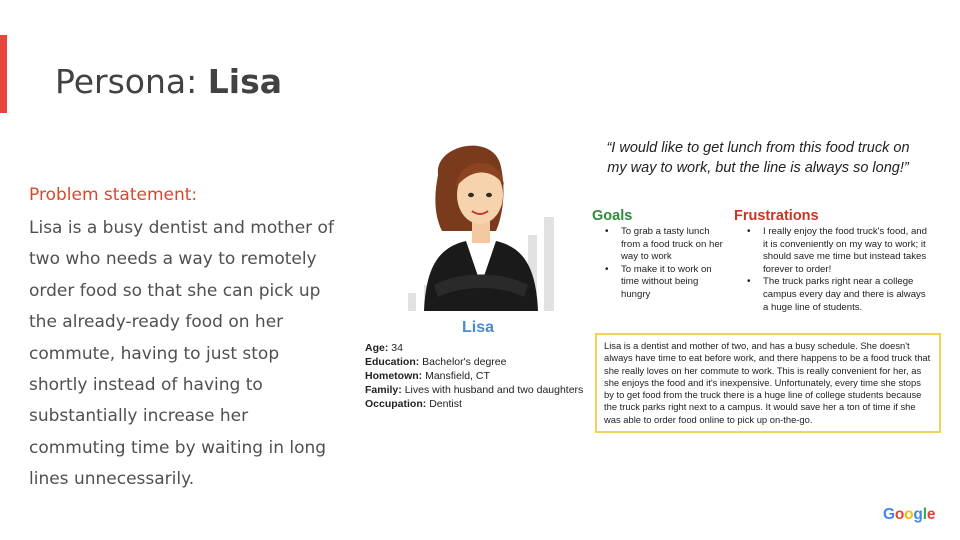 The height and width of the screenshot is (540, 960). What do you see at coordinates (445, 404) in the screenshot?
I see `detail-value: Dentist` at bounding box center [445, 404].